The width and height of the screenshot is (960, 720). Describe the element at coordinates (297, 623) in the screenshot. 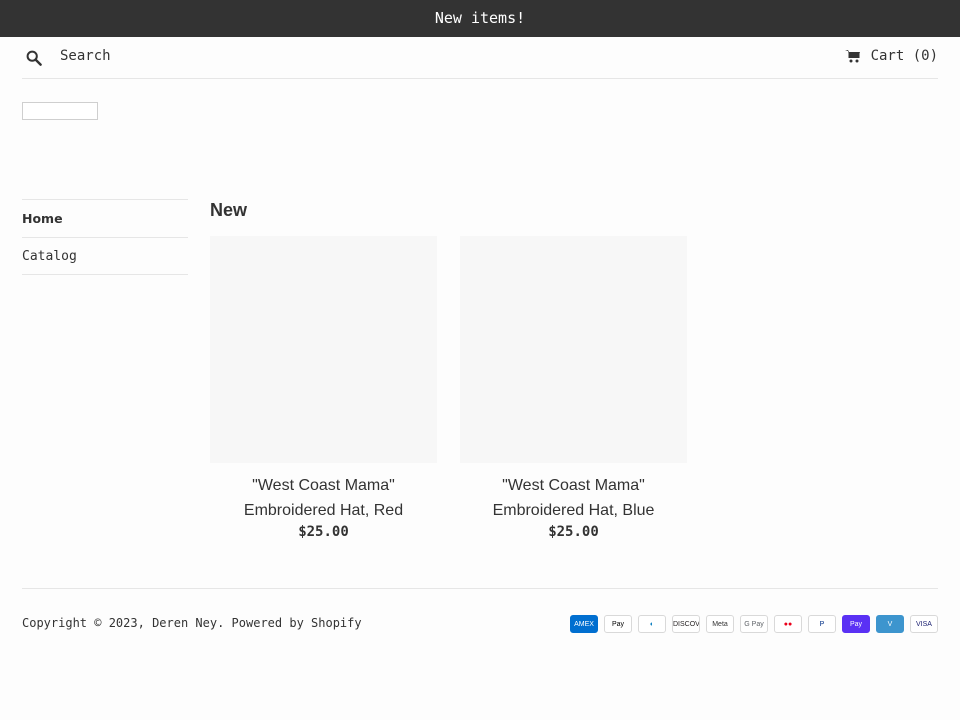

I see `powered-by-link: Powered by Shopify` at that location.